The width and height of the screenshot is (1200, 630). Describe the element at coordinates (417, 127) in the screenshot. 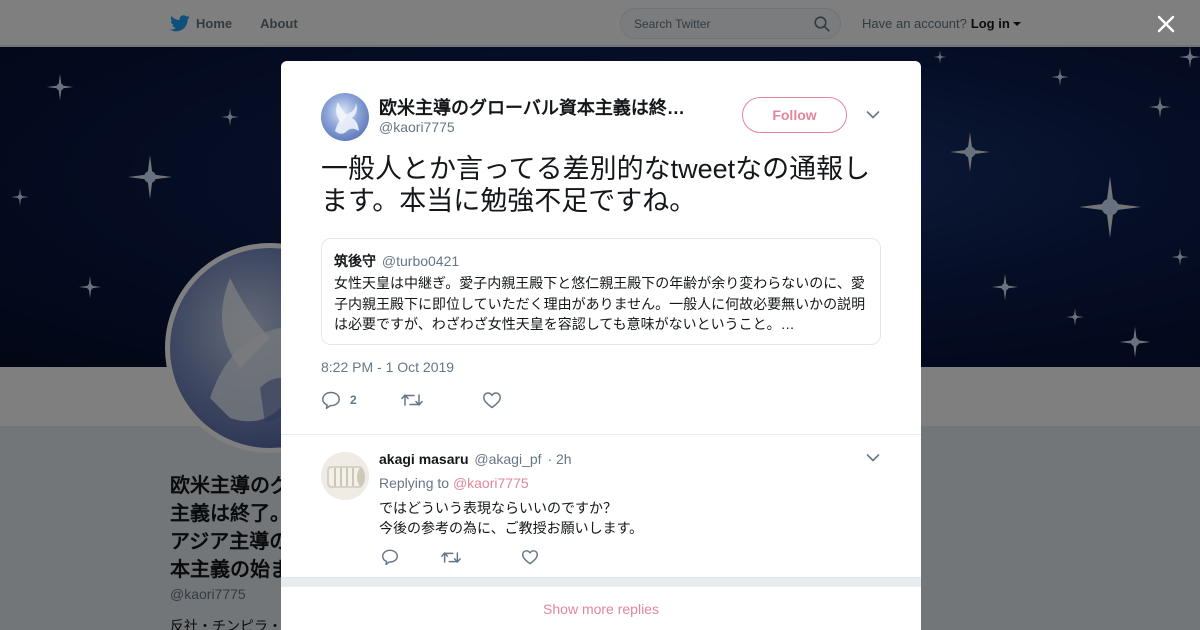

I see `author-handle: @kaori7775` at that location.